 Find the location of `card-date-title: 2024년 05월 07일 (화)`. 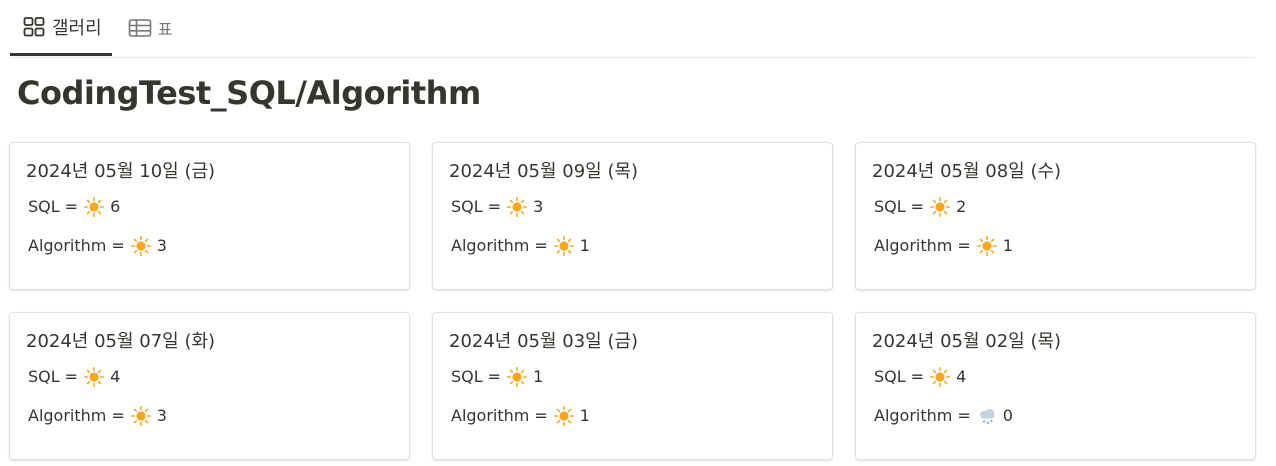

card-date-title: 2024년 05월 07일 (화) is located at coordinates (121, 341).